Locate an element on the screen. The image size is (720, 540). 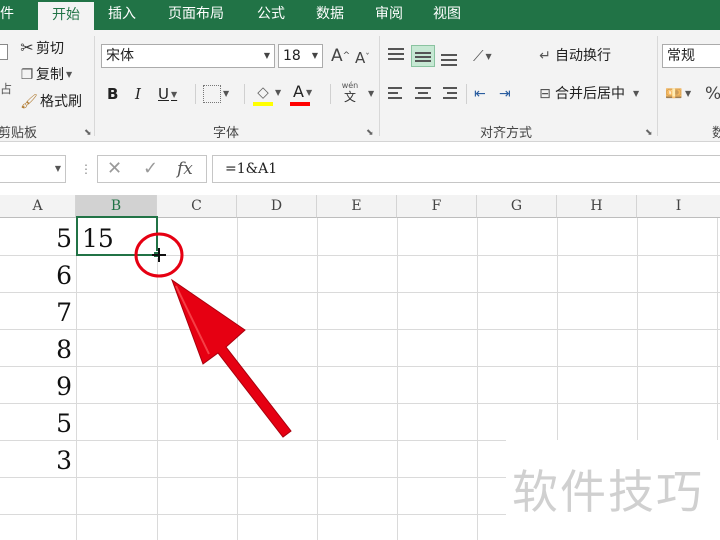
decrease-indent-icon: ⇤ is located at coordinates (480, 94).